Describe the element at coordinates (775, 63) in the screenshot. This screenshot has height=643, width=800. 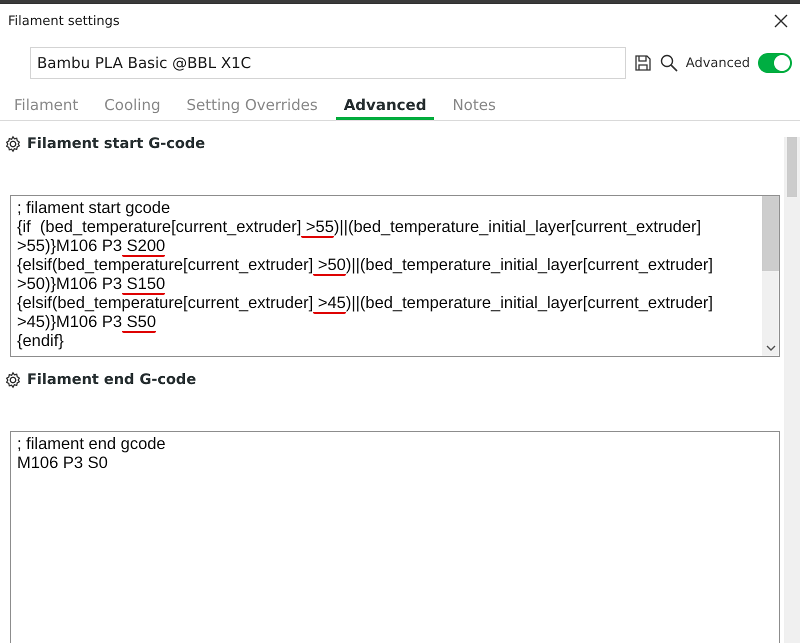
I see `advanced-toggle` at that location.